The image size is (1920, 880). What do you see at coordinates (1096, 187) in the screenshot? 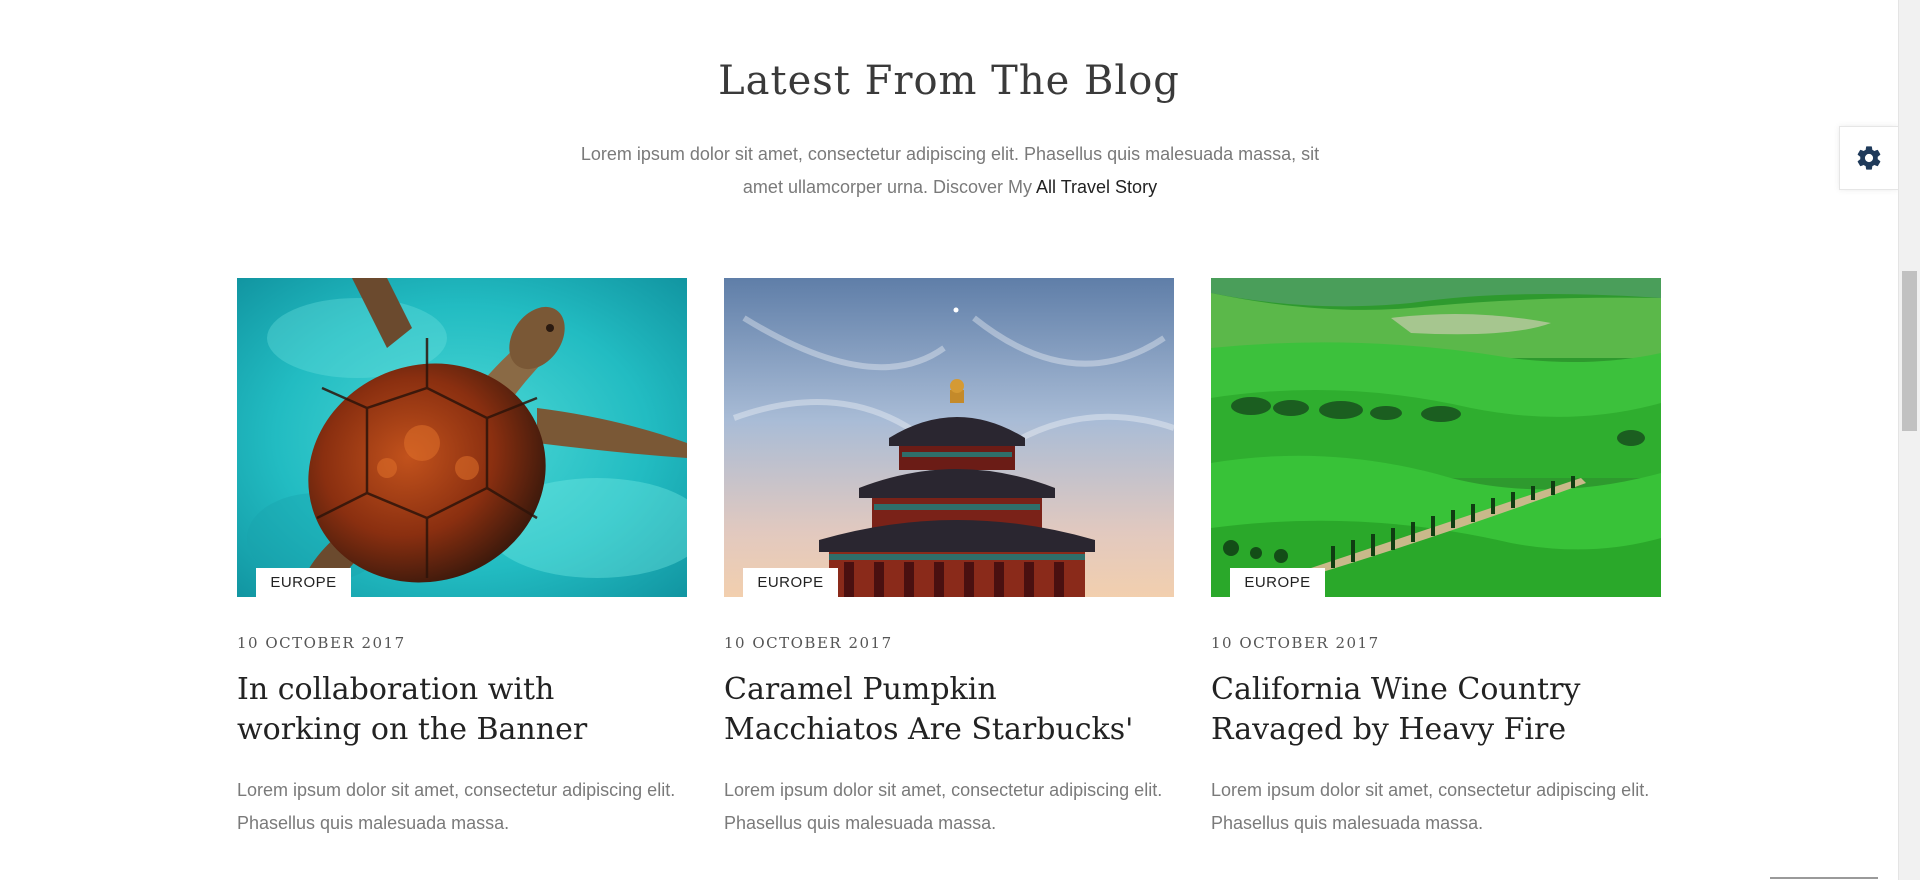
I see `all-travel-story-link: All Travel Story` at bounding box center [1096, 187].